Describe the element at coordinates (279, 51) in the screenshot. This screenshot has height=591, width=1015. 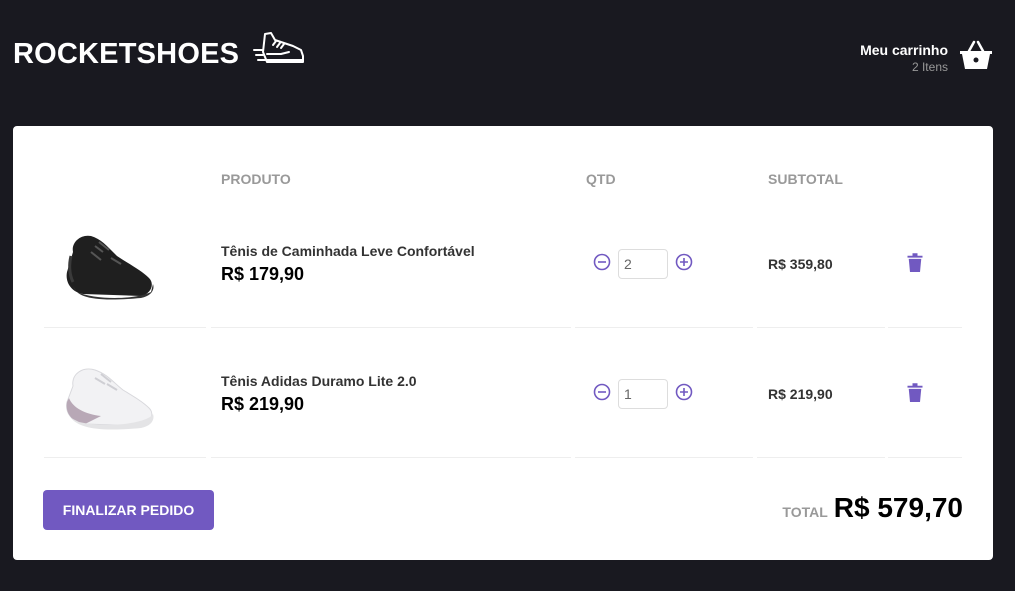
I see `sneaker-logo-icon` at that location.